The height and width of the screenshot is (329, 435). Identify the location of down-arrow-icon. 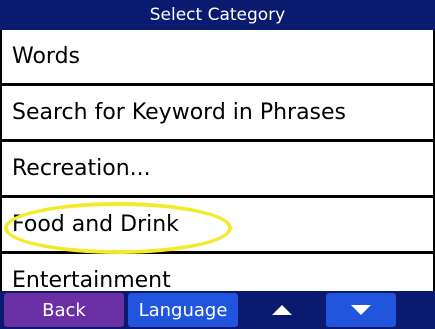
(361, 310).